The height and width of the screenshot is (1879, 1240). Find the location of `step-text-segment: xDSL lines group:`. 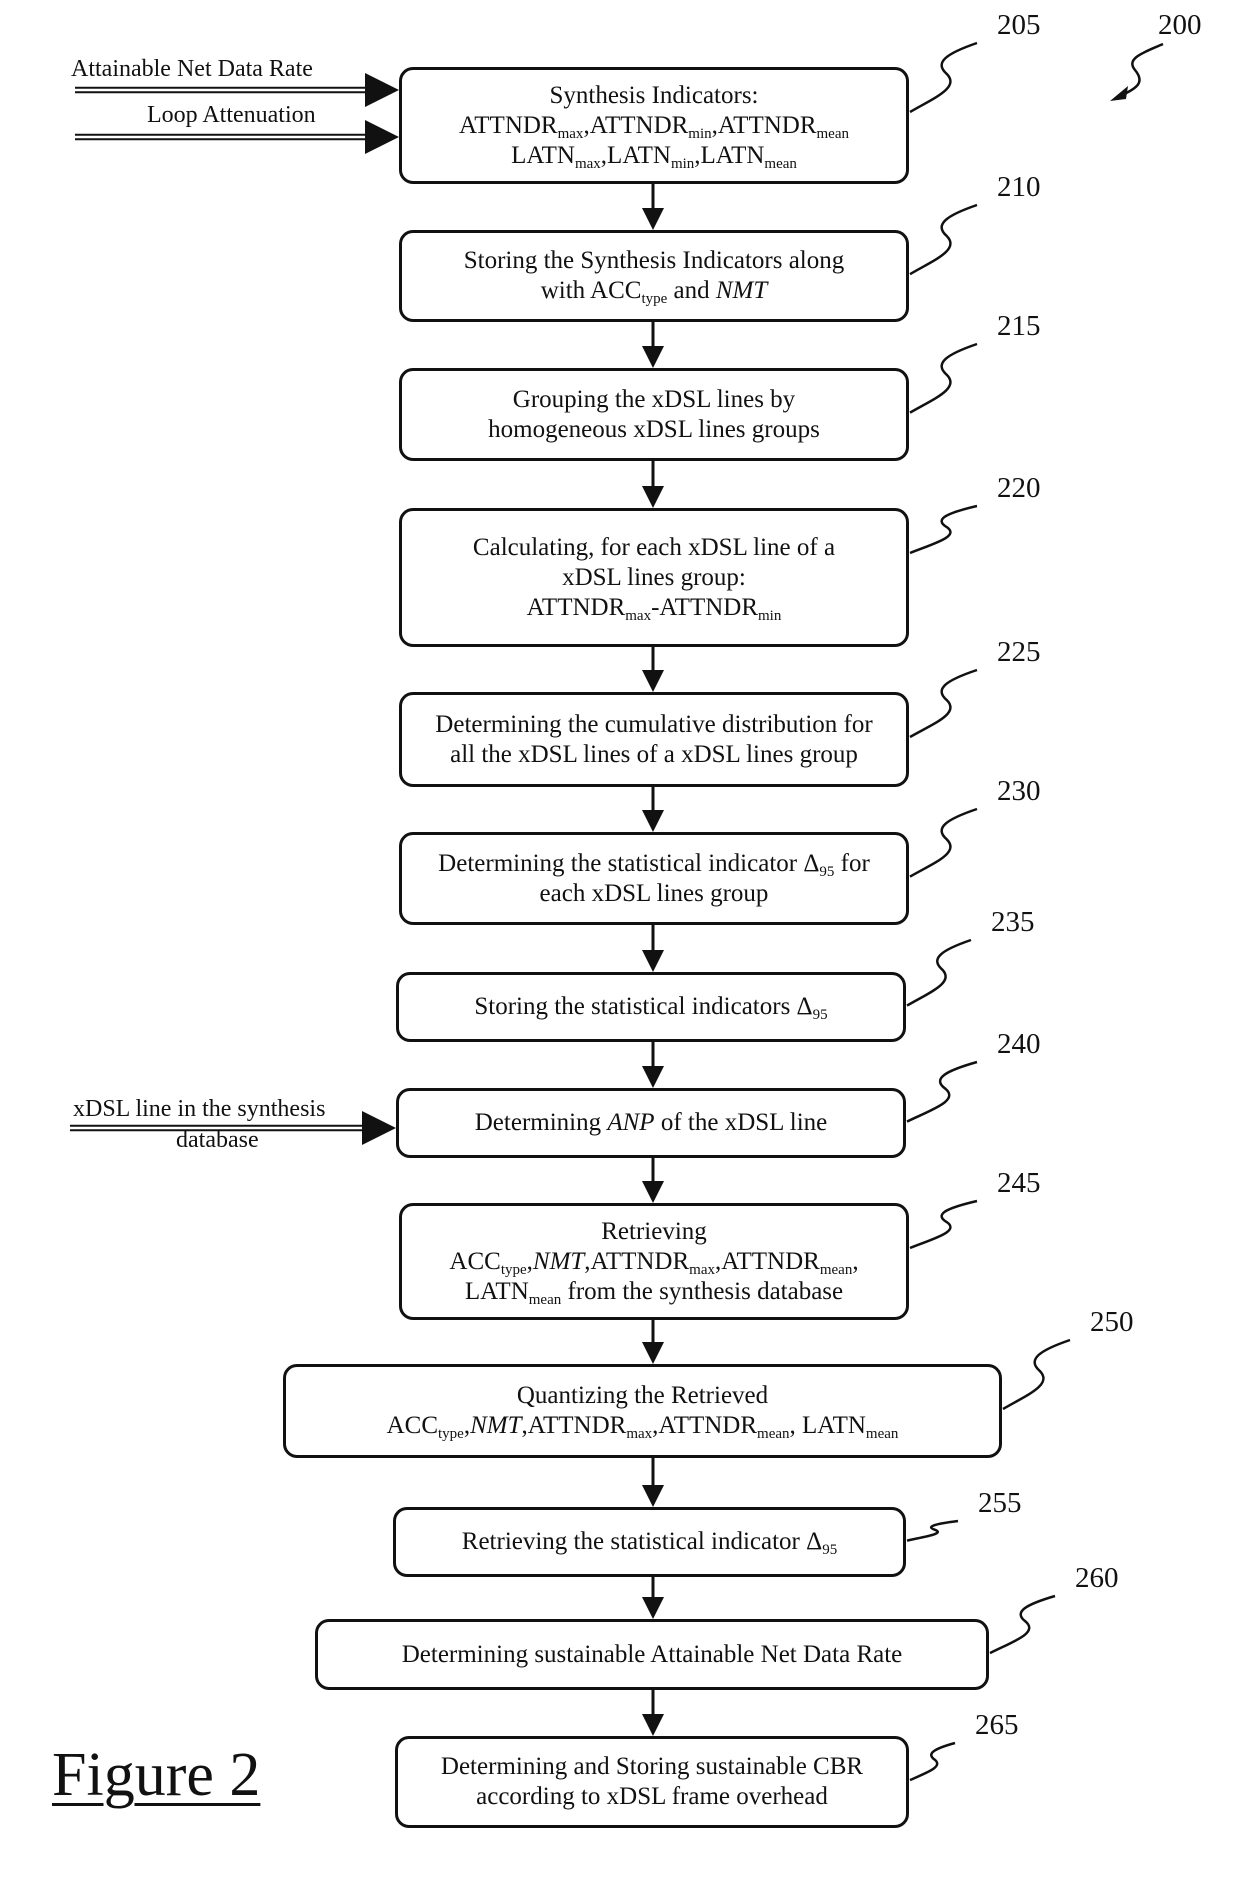

step-text-segment: xDSL lines group: is located at coordinates (654, 577).